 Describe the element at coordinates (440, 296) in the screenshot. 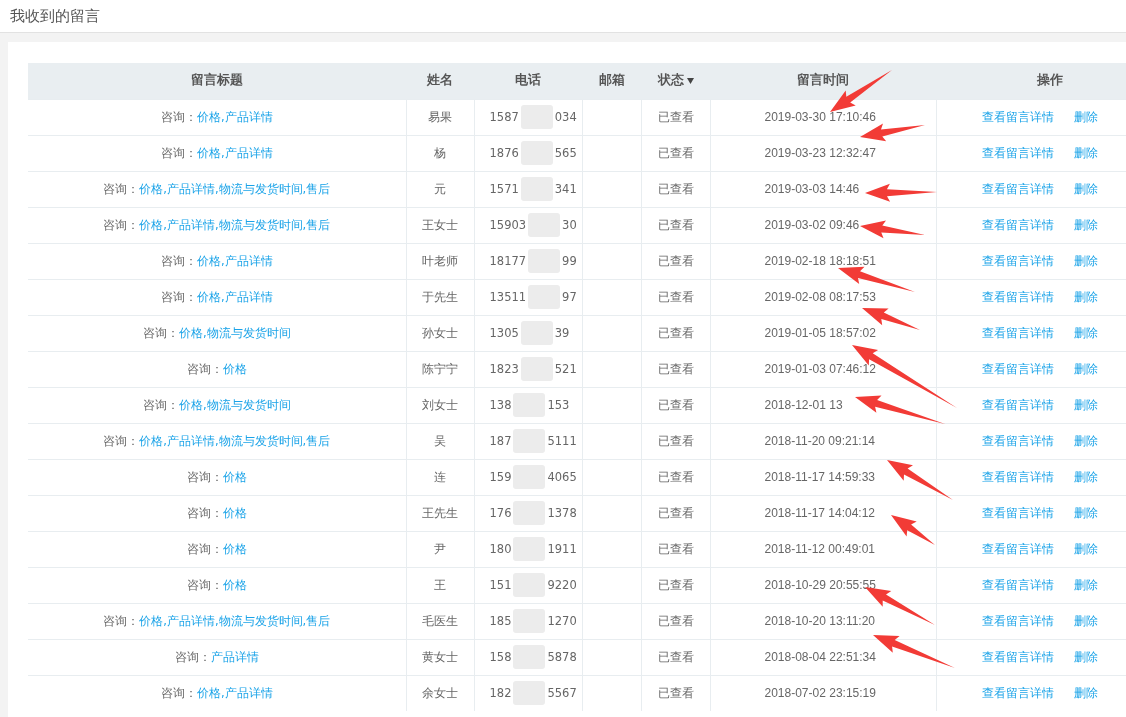

I see `name-cell: 于先生` at that location.